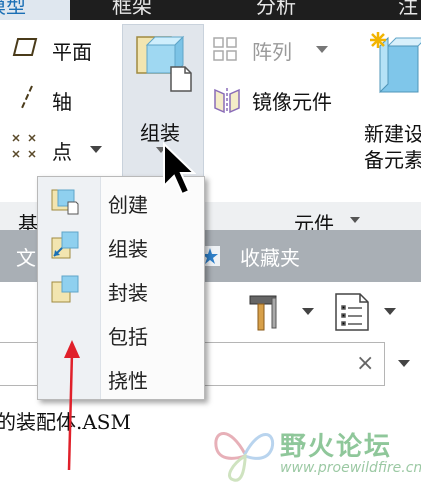 The width and height of the screenshot is (421, 488). Describe the element at coordinates (350, 468) in the screenshot. I see `watermark-url: www.proewildfire.cn` at that location.